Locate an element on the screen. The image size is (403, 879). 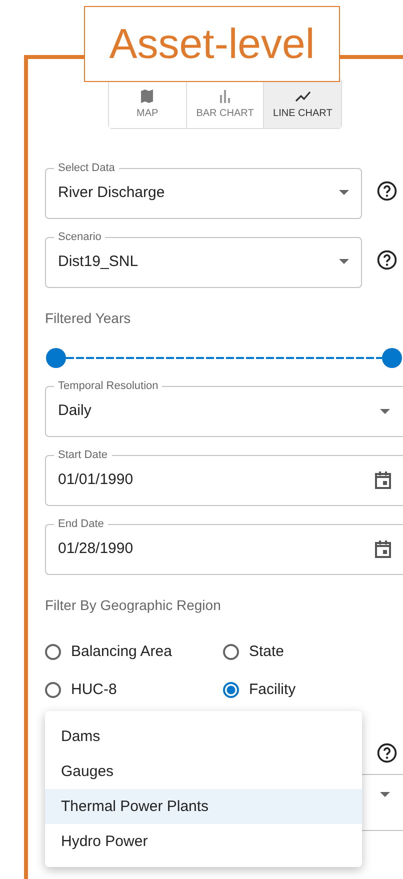
view-tab: LINE CHART is located at coordinates (302, 103).